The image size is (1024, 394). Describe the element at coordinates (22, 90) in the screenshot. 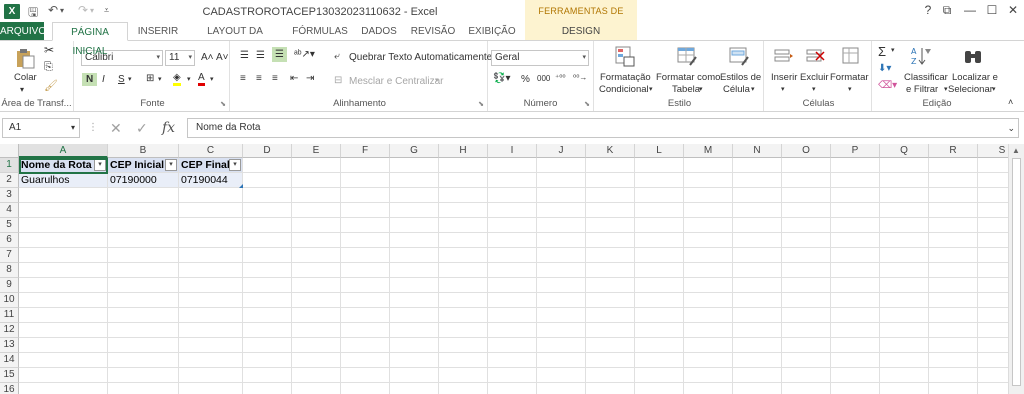

I see `paste-dropdown-icon: ▾` at that location.